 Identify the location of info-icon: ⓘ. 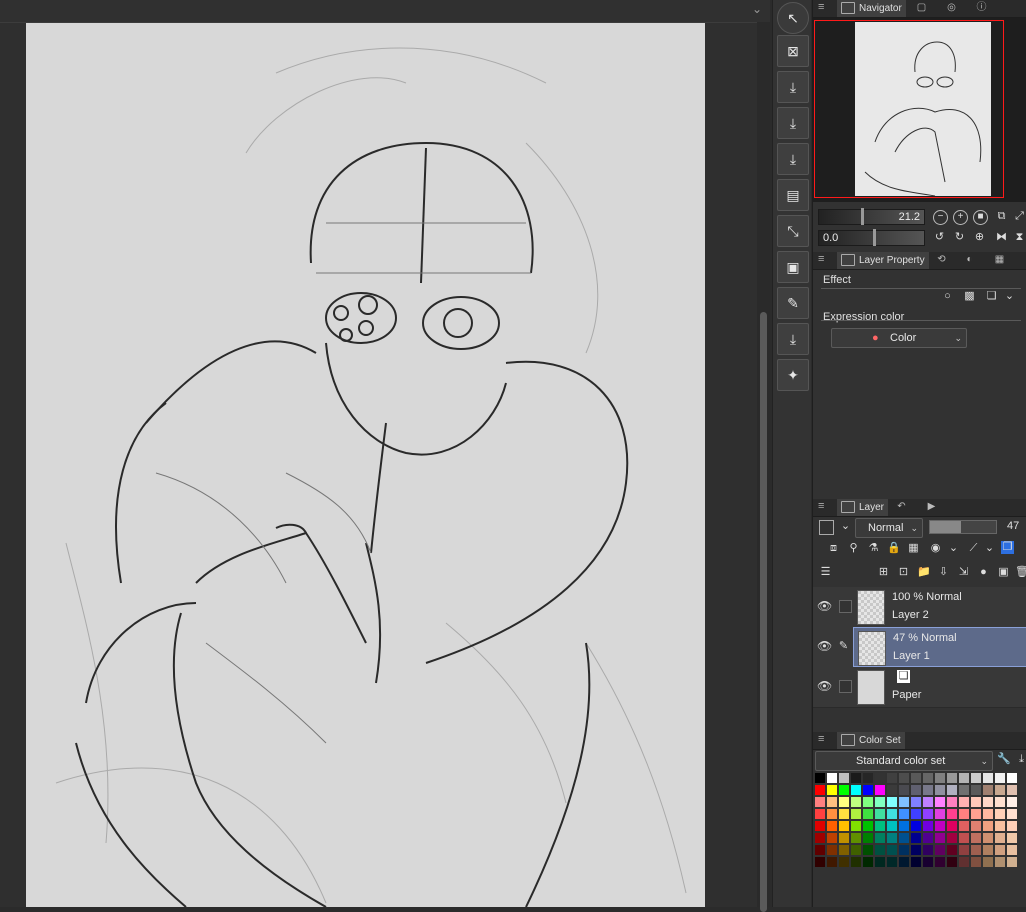
(981, 8).